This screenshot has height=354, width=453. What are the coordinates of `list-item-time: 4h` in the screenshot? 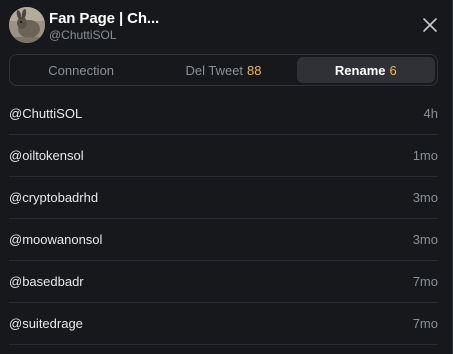 It's located at (430, 113).